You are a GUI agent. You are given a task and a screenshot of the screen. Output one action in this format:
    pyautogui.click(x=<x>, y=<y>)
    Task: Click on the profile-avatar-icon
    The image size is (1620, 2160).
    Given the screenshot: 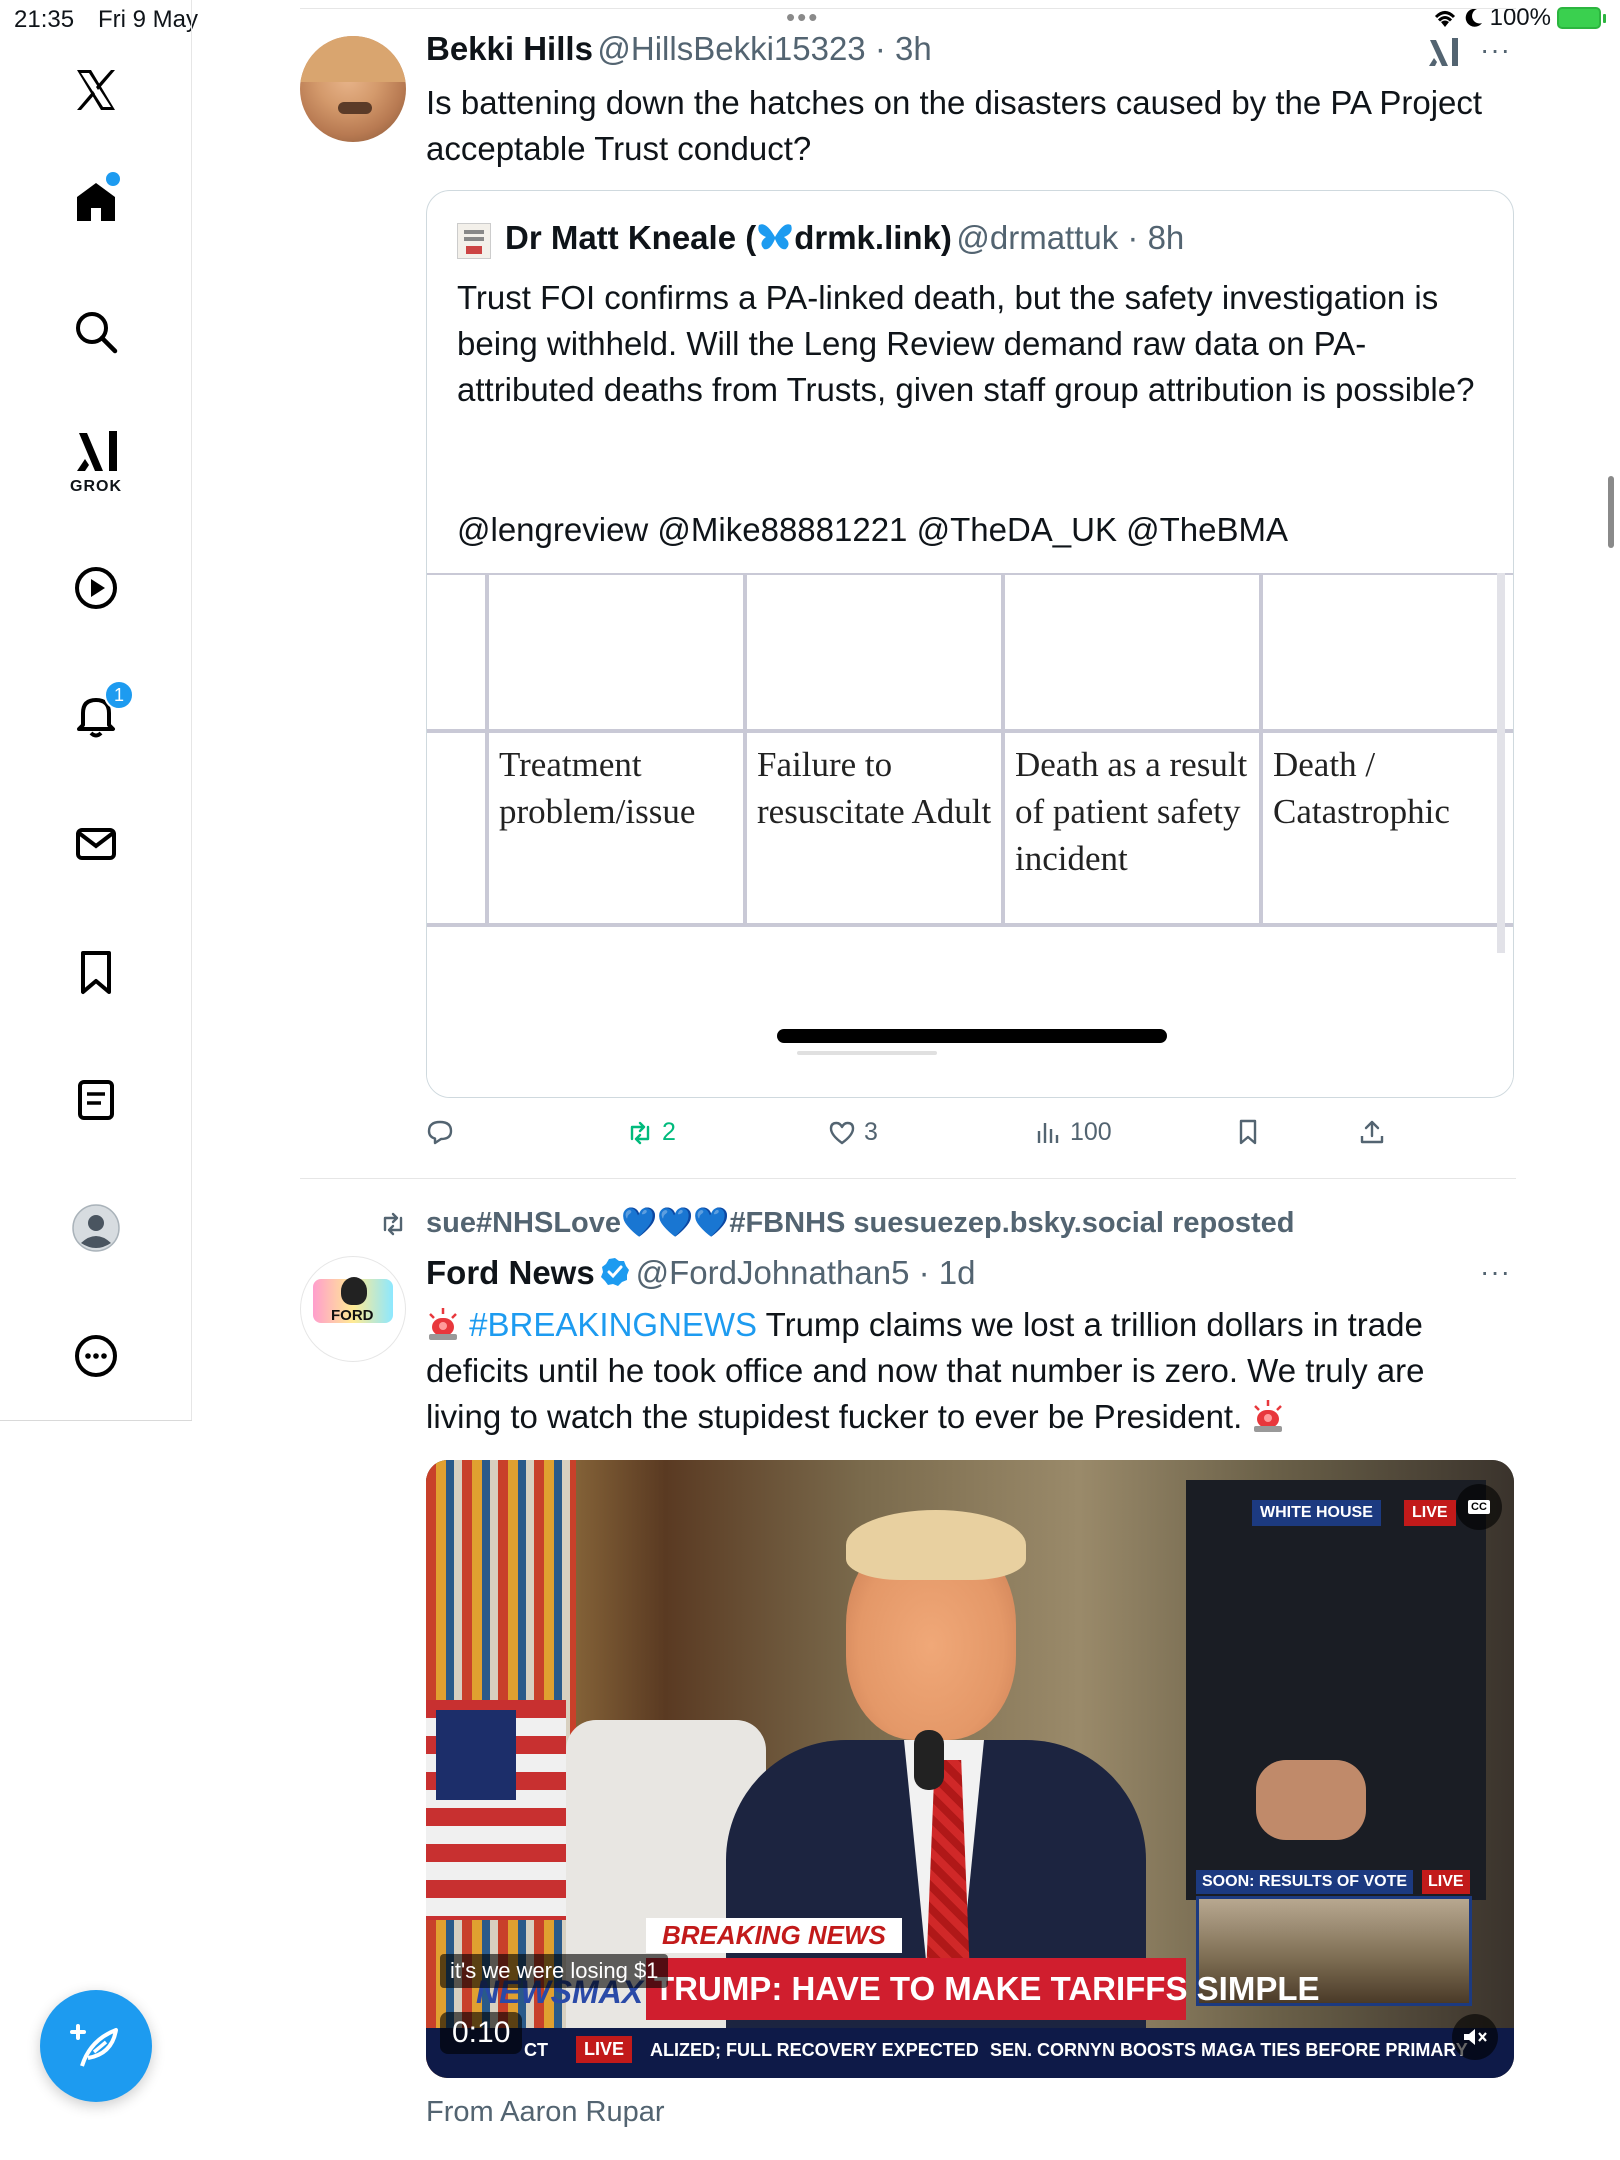 What is the action you would take?
    pyautogui.click(x=96, y=1228)
    